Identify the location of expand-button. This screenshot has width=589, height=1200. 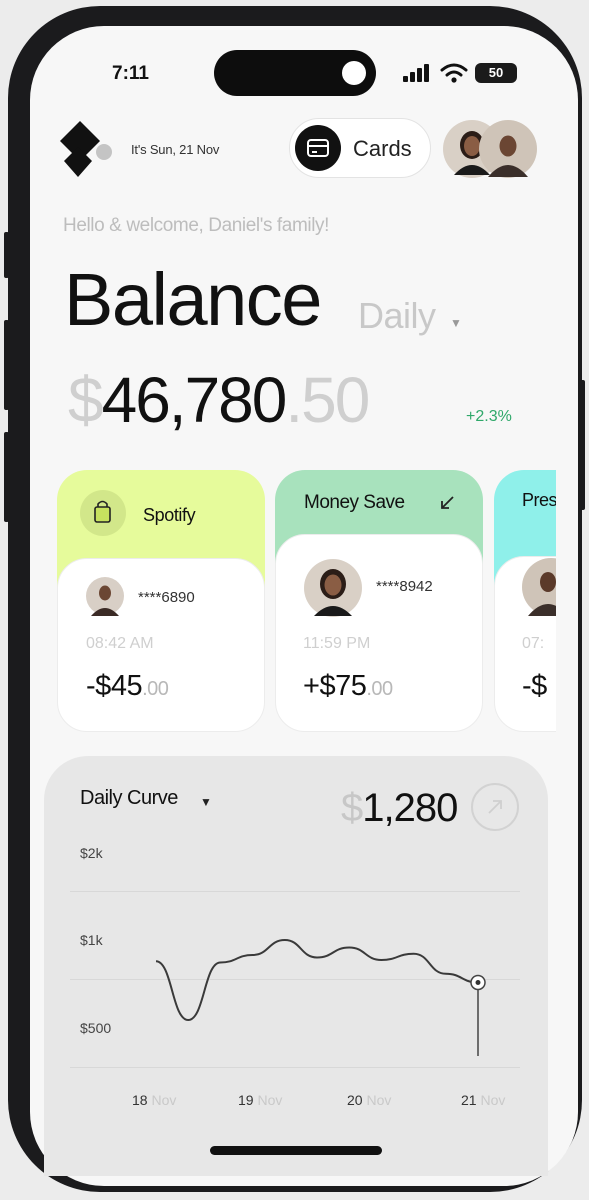
(495, 807).